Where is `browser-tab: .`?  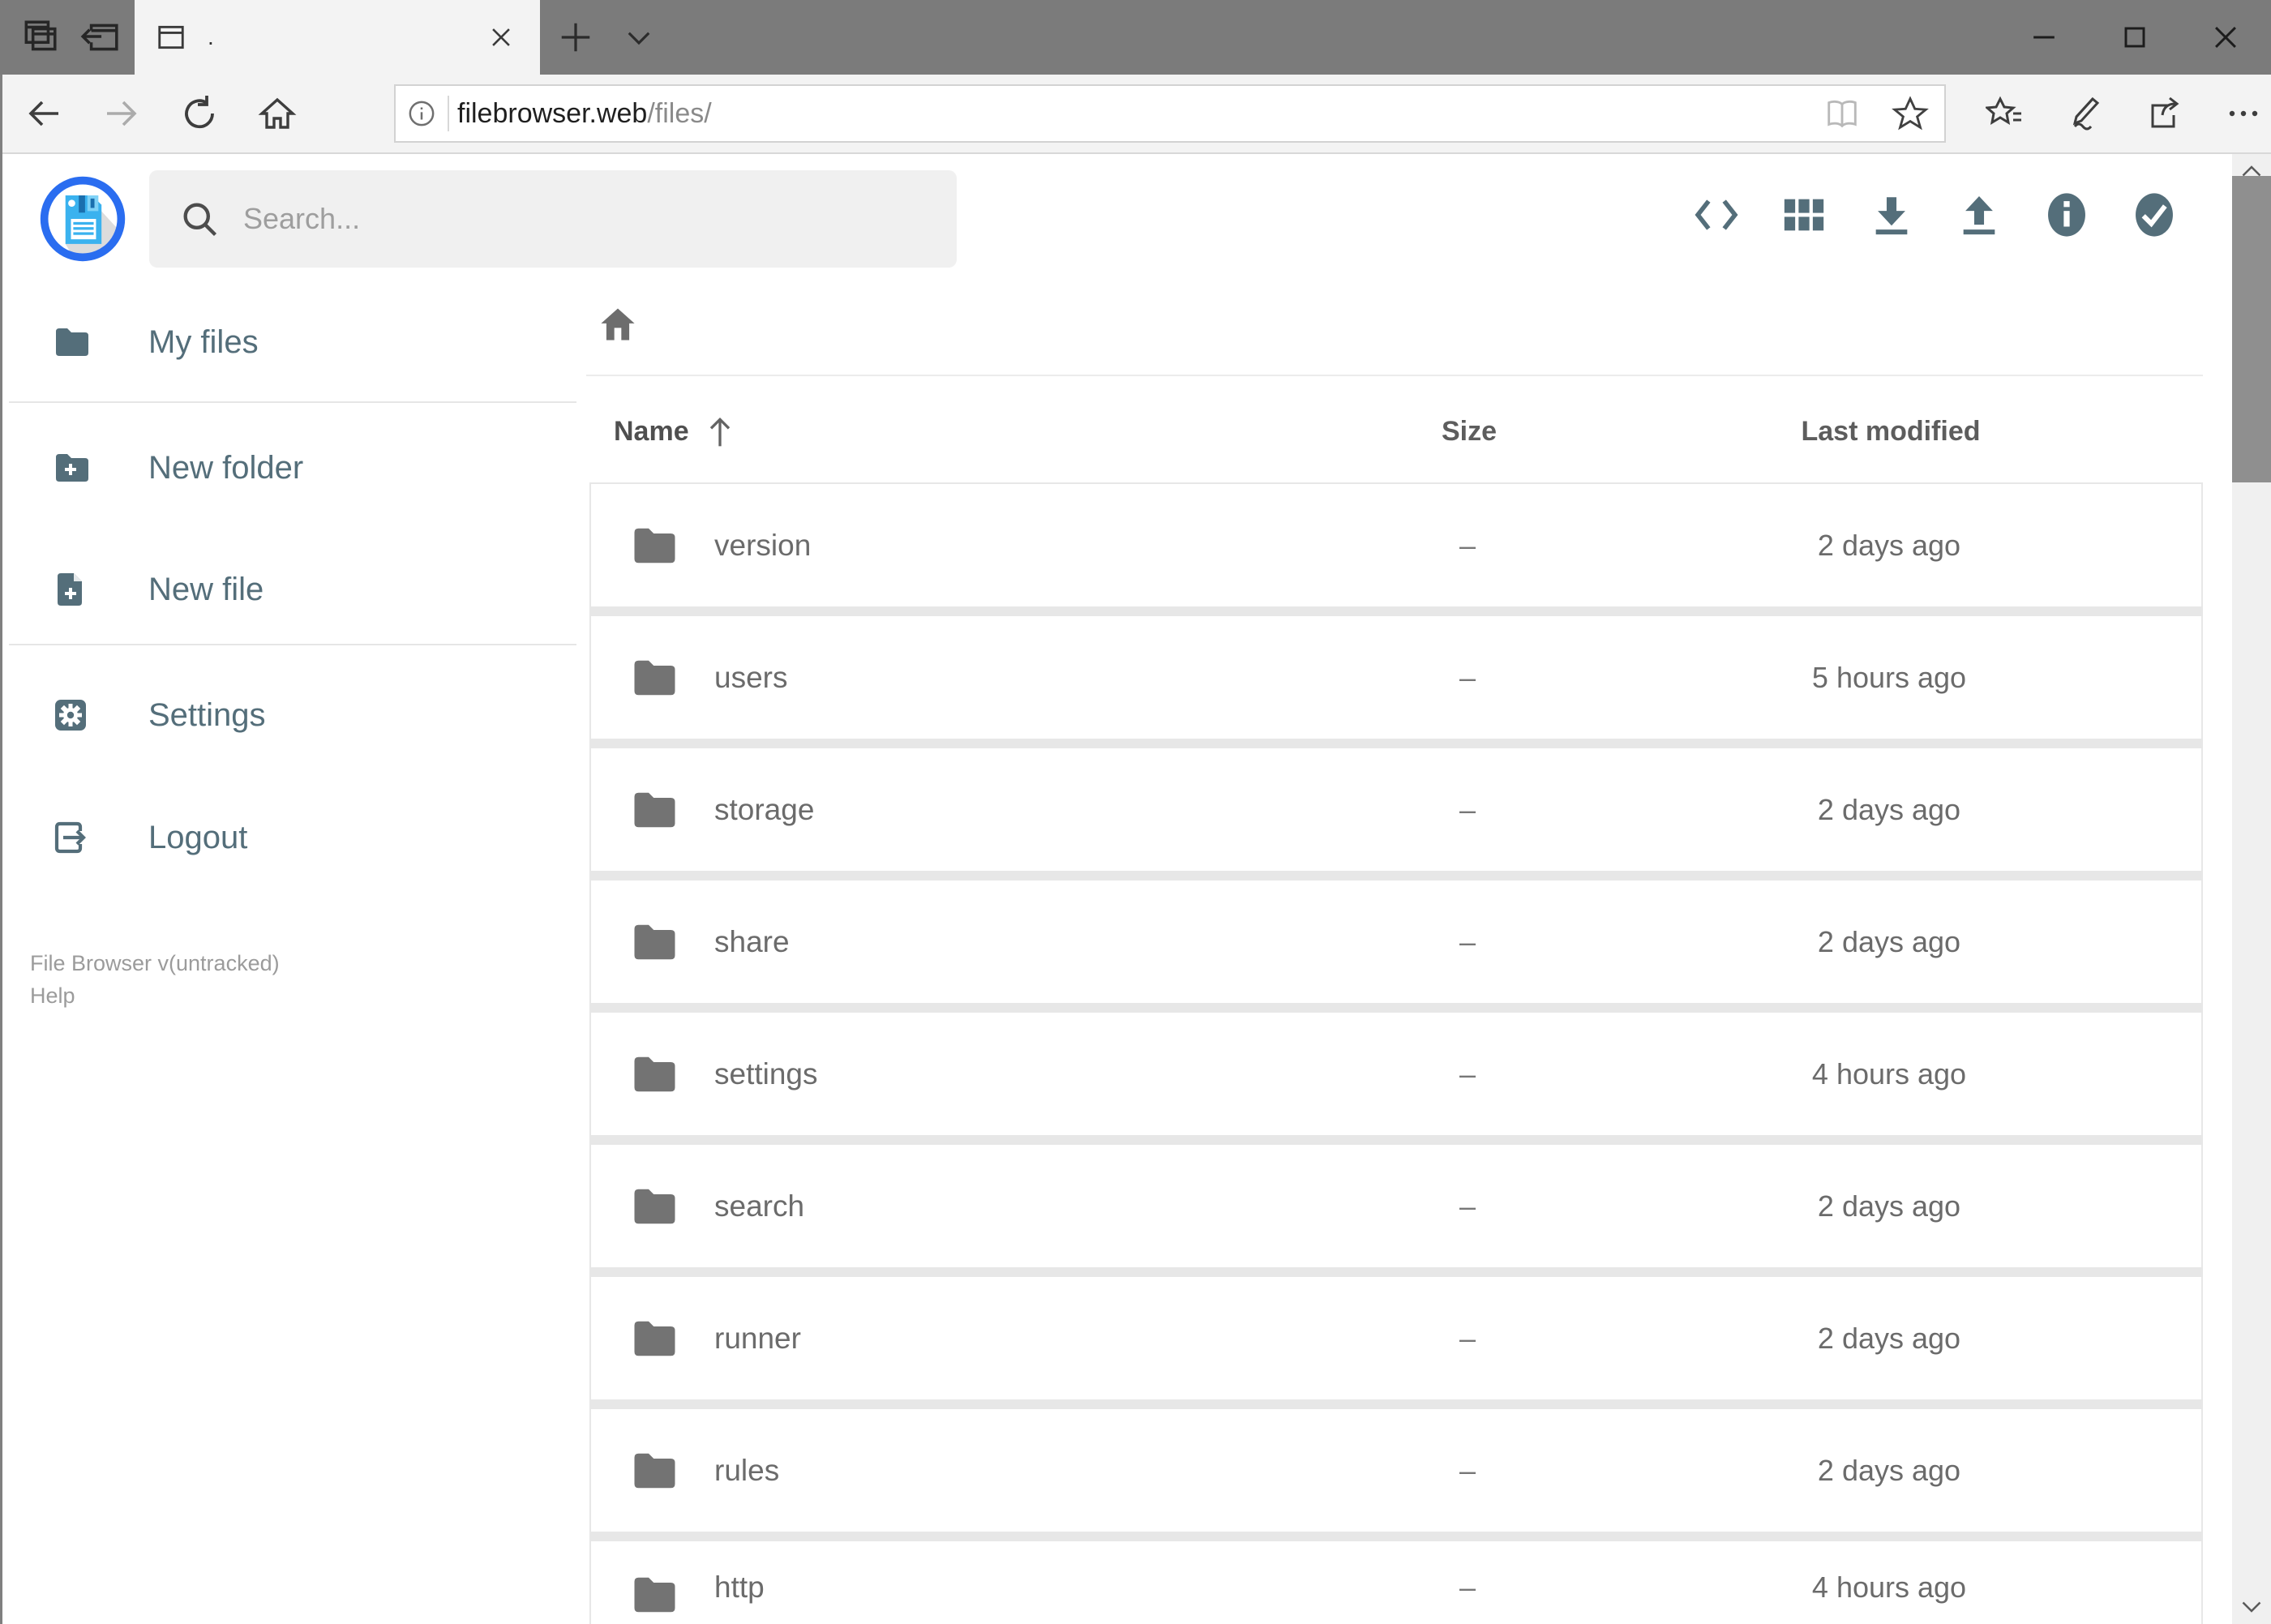
browser-tab: . is located at coordinates (338, 37).